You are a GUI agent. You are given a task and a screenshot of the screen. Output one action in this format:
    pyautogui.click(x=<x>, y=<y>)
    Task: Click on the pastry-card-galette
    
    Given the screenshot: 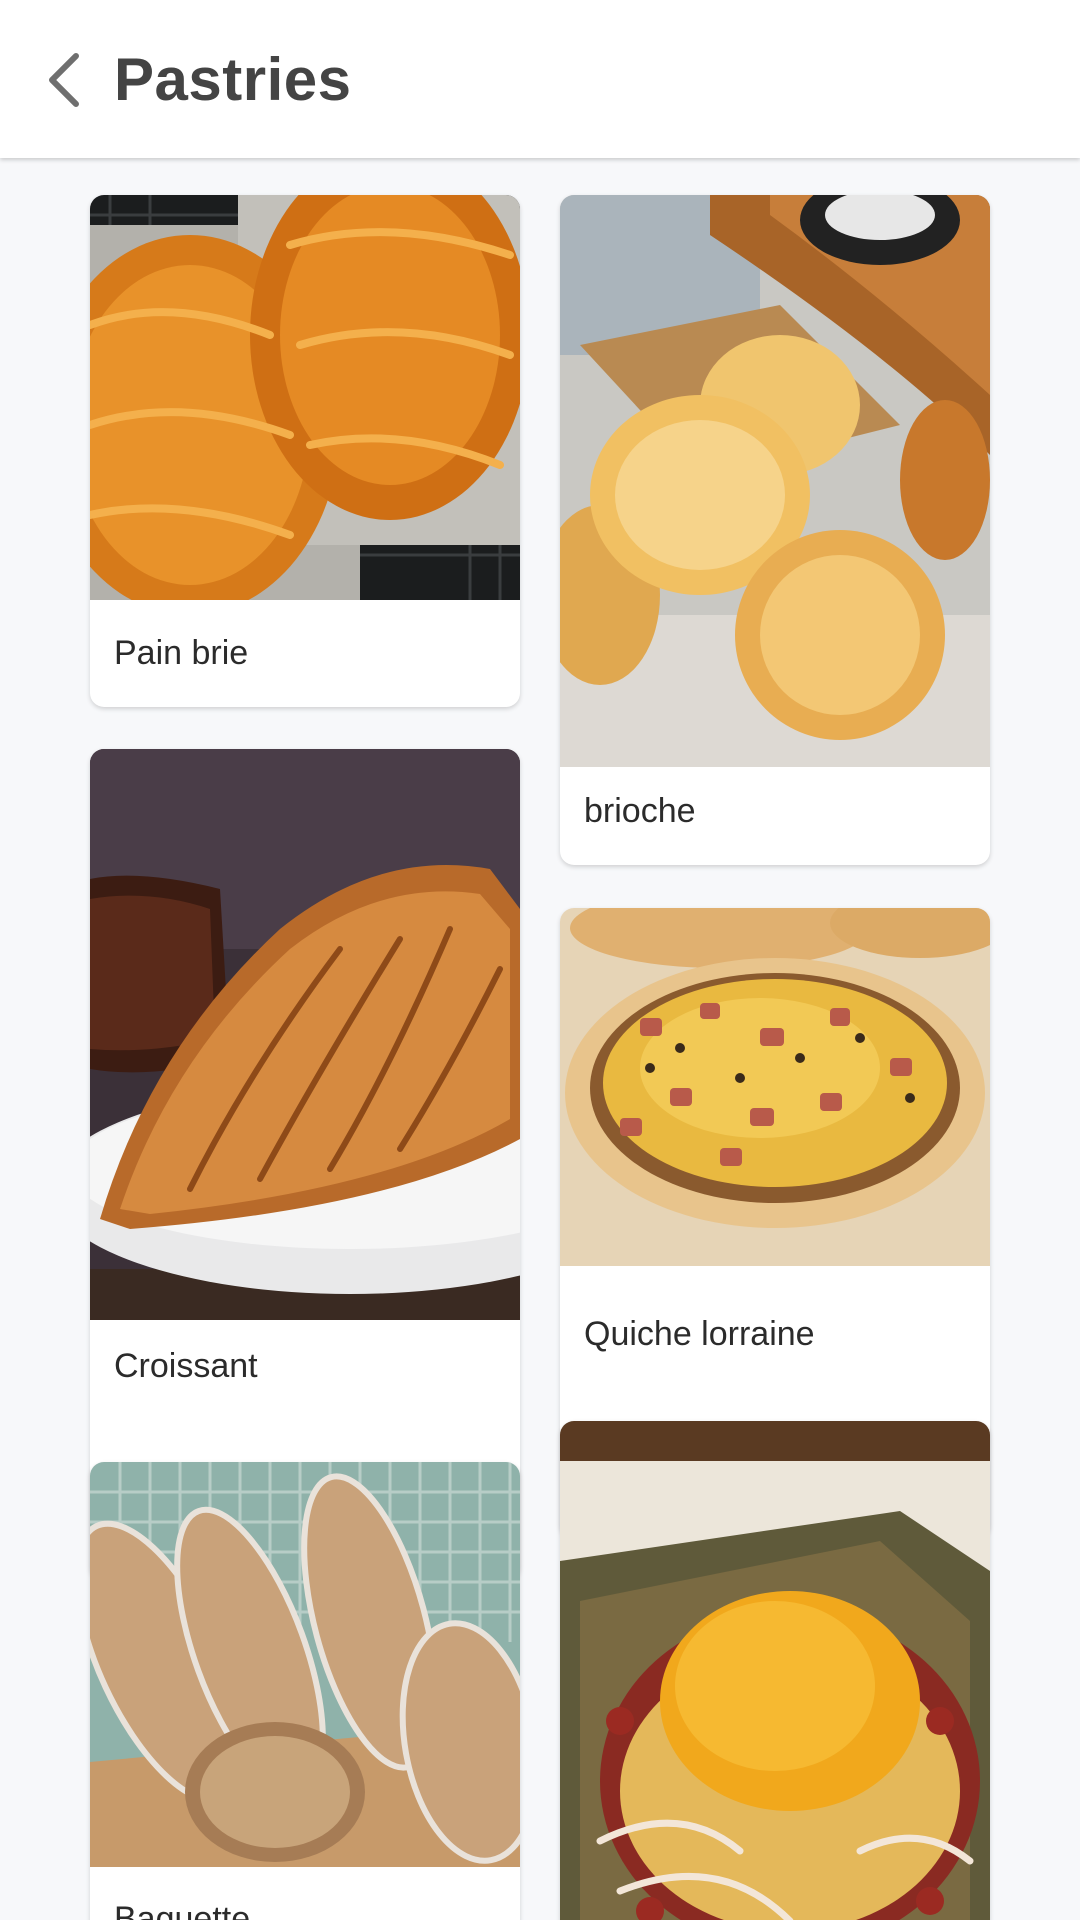 What is the action you would take?
    pyautogui.click(x=775, y=1670)
    